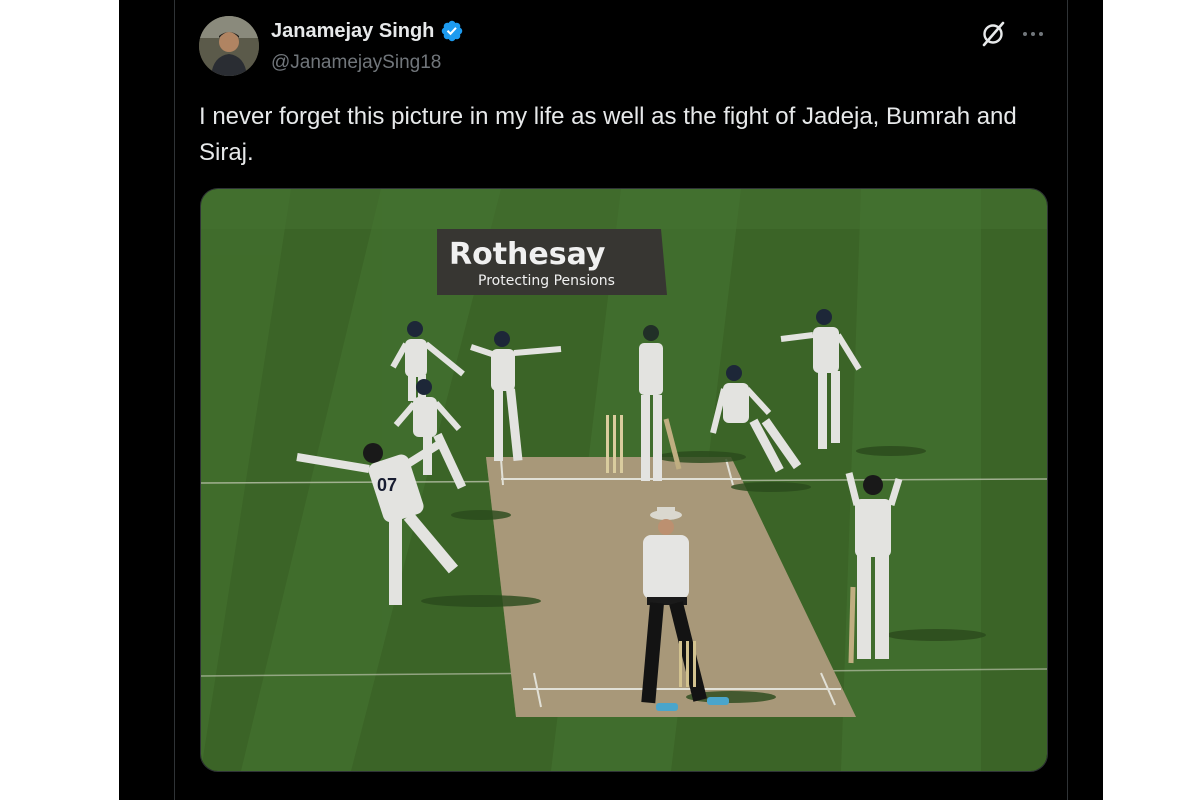 This screenshot has height=800, width=1200. What do you see at coordinates (353, 30) in the screenshot?
I see `user-name-label: Janamejay Singh` at bounding box center [353, 30].